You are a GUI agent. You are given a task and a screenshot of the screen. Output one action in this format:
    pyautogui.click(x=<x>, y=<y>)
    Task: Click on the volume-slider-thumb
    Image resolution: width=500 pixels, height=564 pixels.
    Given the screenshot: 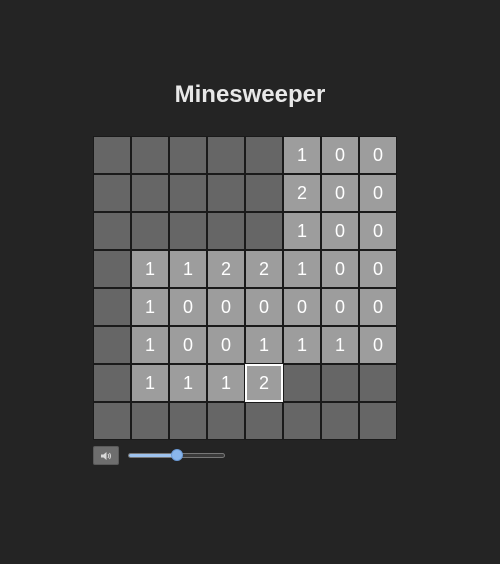 What is the action you would take?
    pyautogui.click(x=176, y=455)
    